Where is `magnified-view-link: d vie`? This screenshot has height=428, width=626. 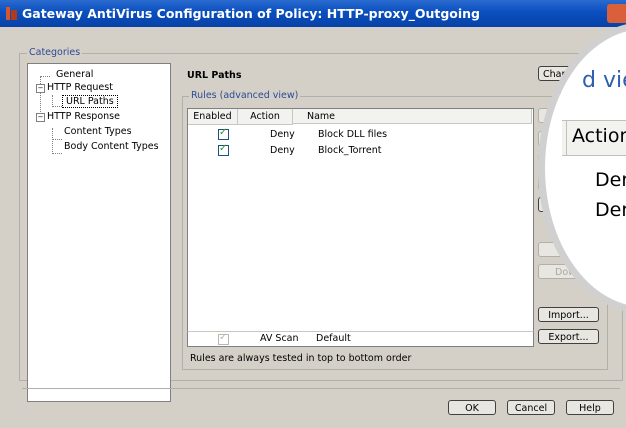
magnified-view-link: d vie is located at coordinates (604, 80).